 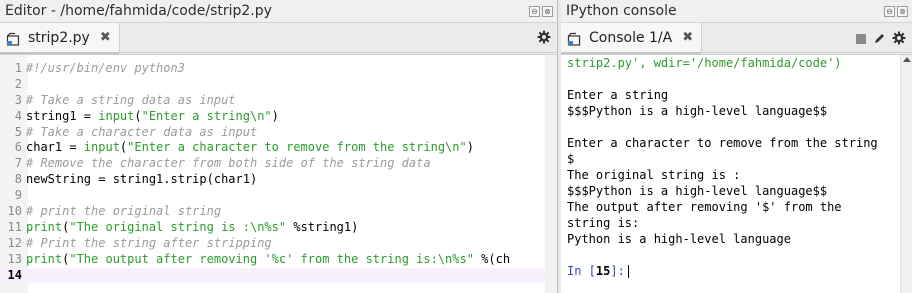 I want to click on line-number: 5, so click(x=18, y=131).